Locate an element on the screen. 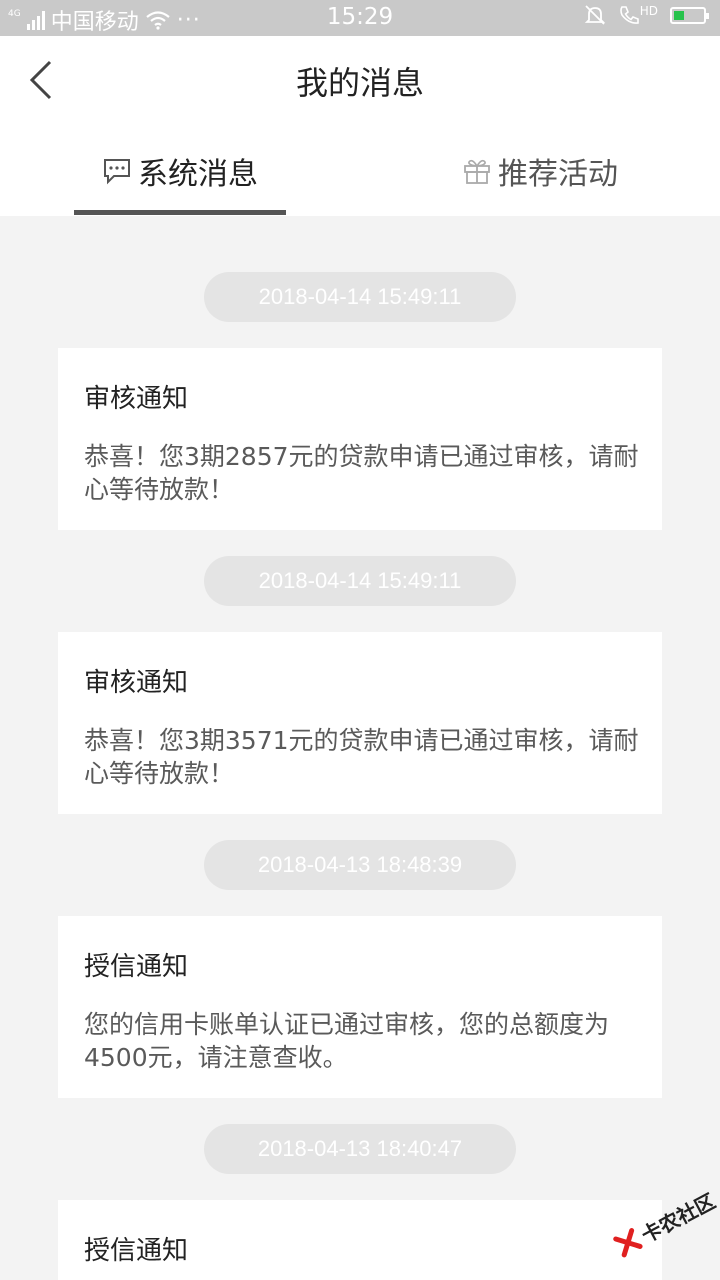 Image resolution: width=720 pixels, height=1280 pixels. gift-icon is located at coordinates (477, 171).